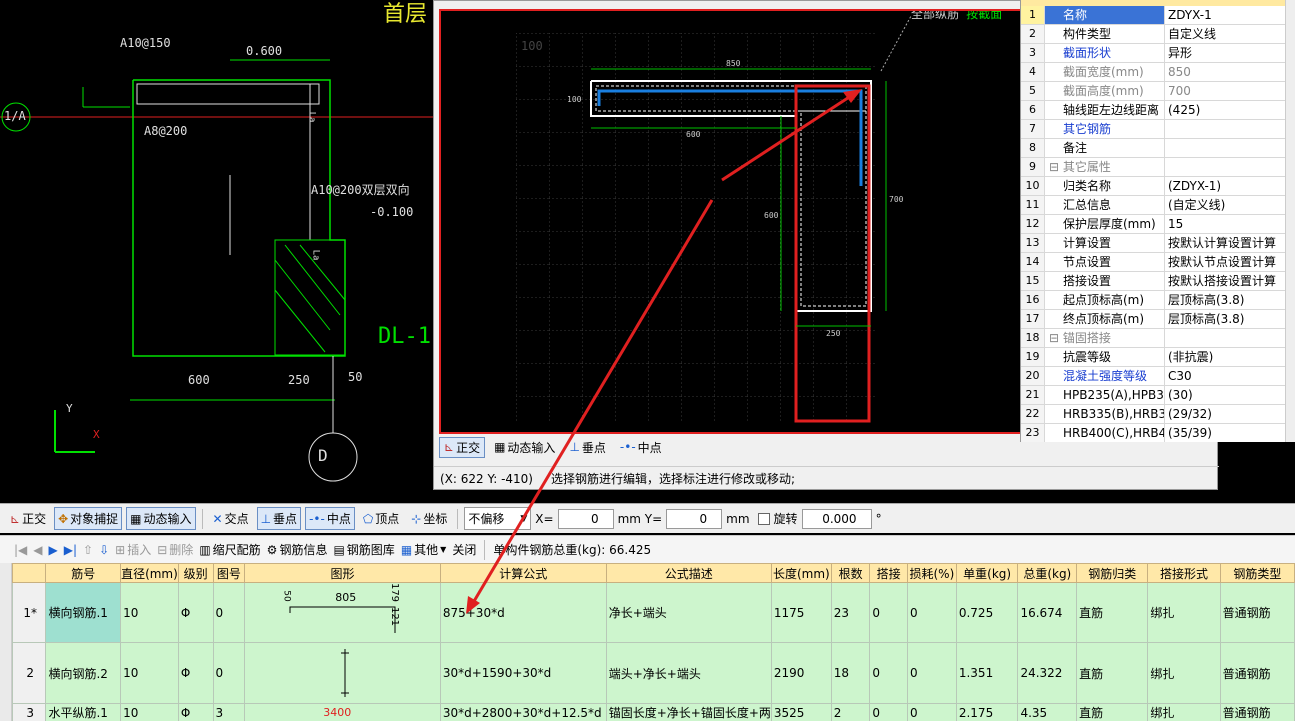  Describe the element at coordinates (1158, 205) in the screenshot. I see `property-row: 11 汇总信息 (自定义线)` at that location.